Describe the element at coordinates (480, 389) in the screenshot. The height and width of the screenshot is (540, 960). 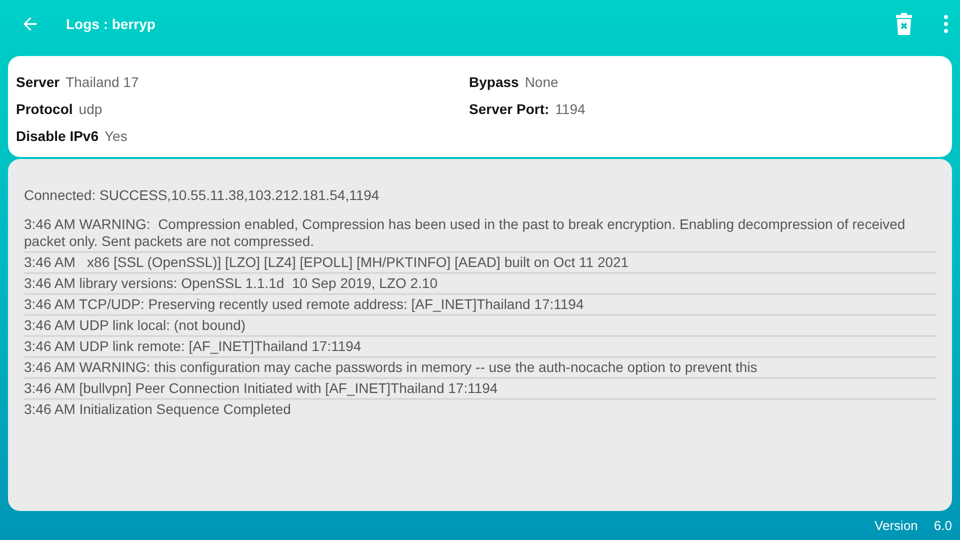
I see `log-line: 3:46 AM [bullvpn] Peer Connection Initiated with [AF_INET]Thailand 17:1194` at that location.